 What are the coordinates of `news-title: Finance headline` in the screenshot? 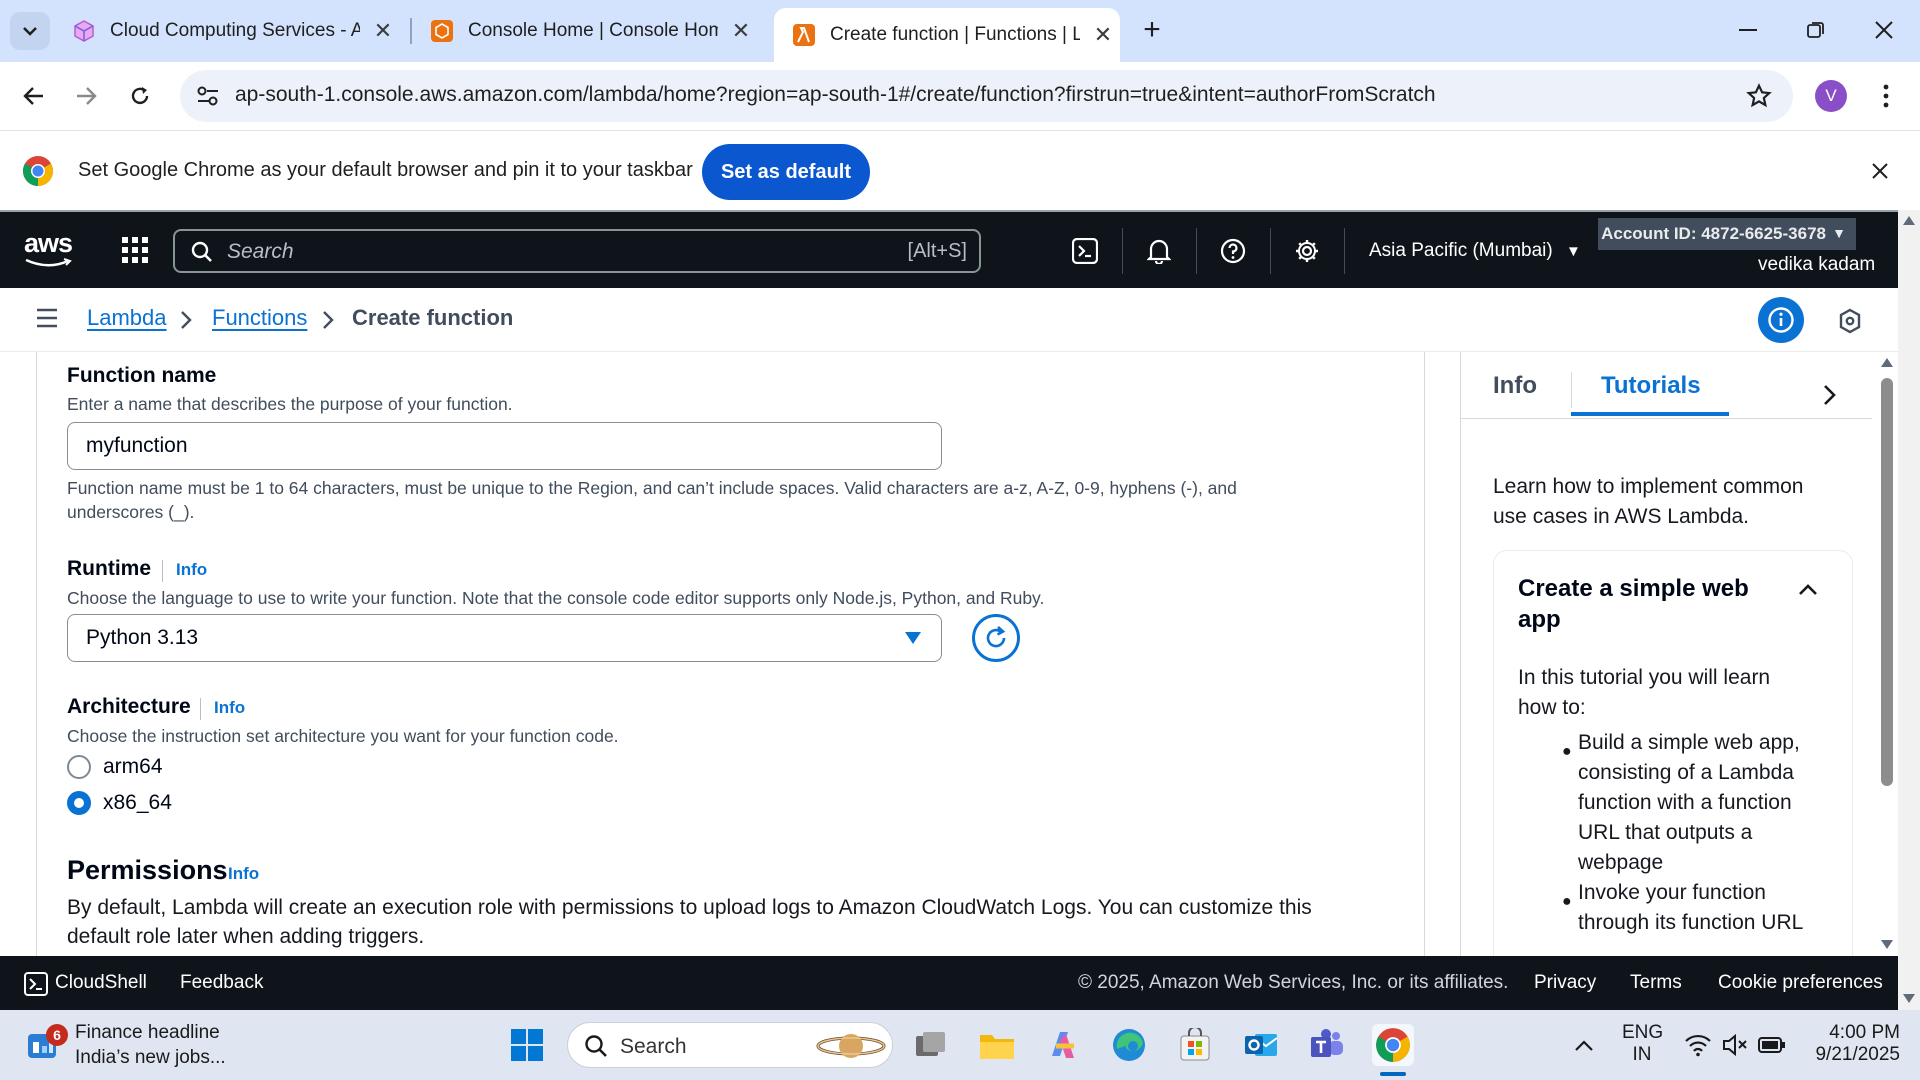 It's located at (147, 1033).